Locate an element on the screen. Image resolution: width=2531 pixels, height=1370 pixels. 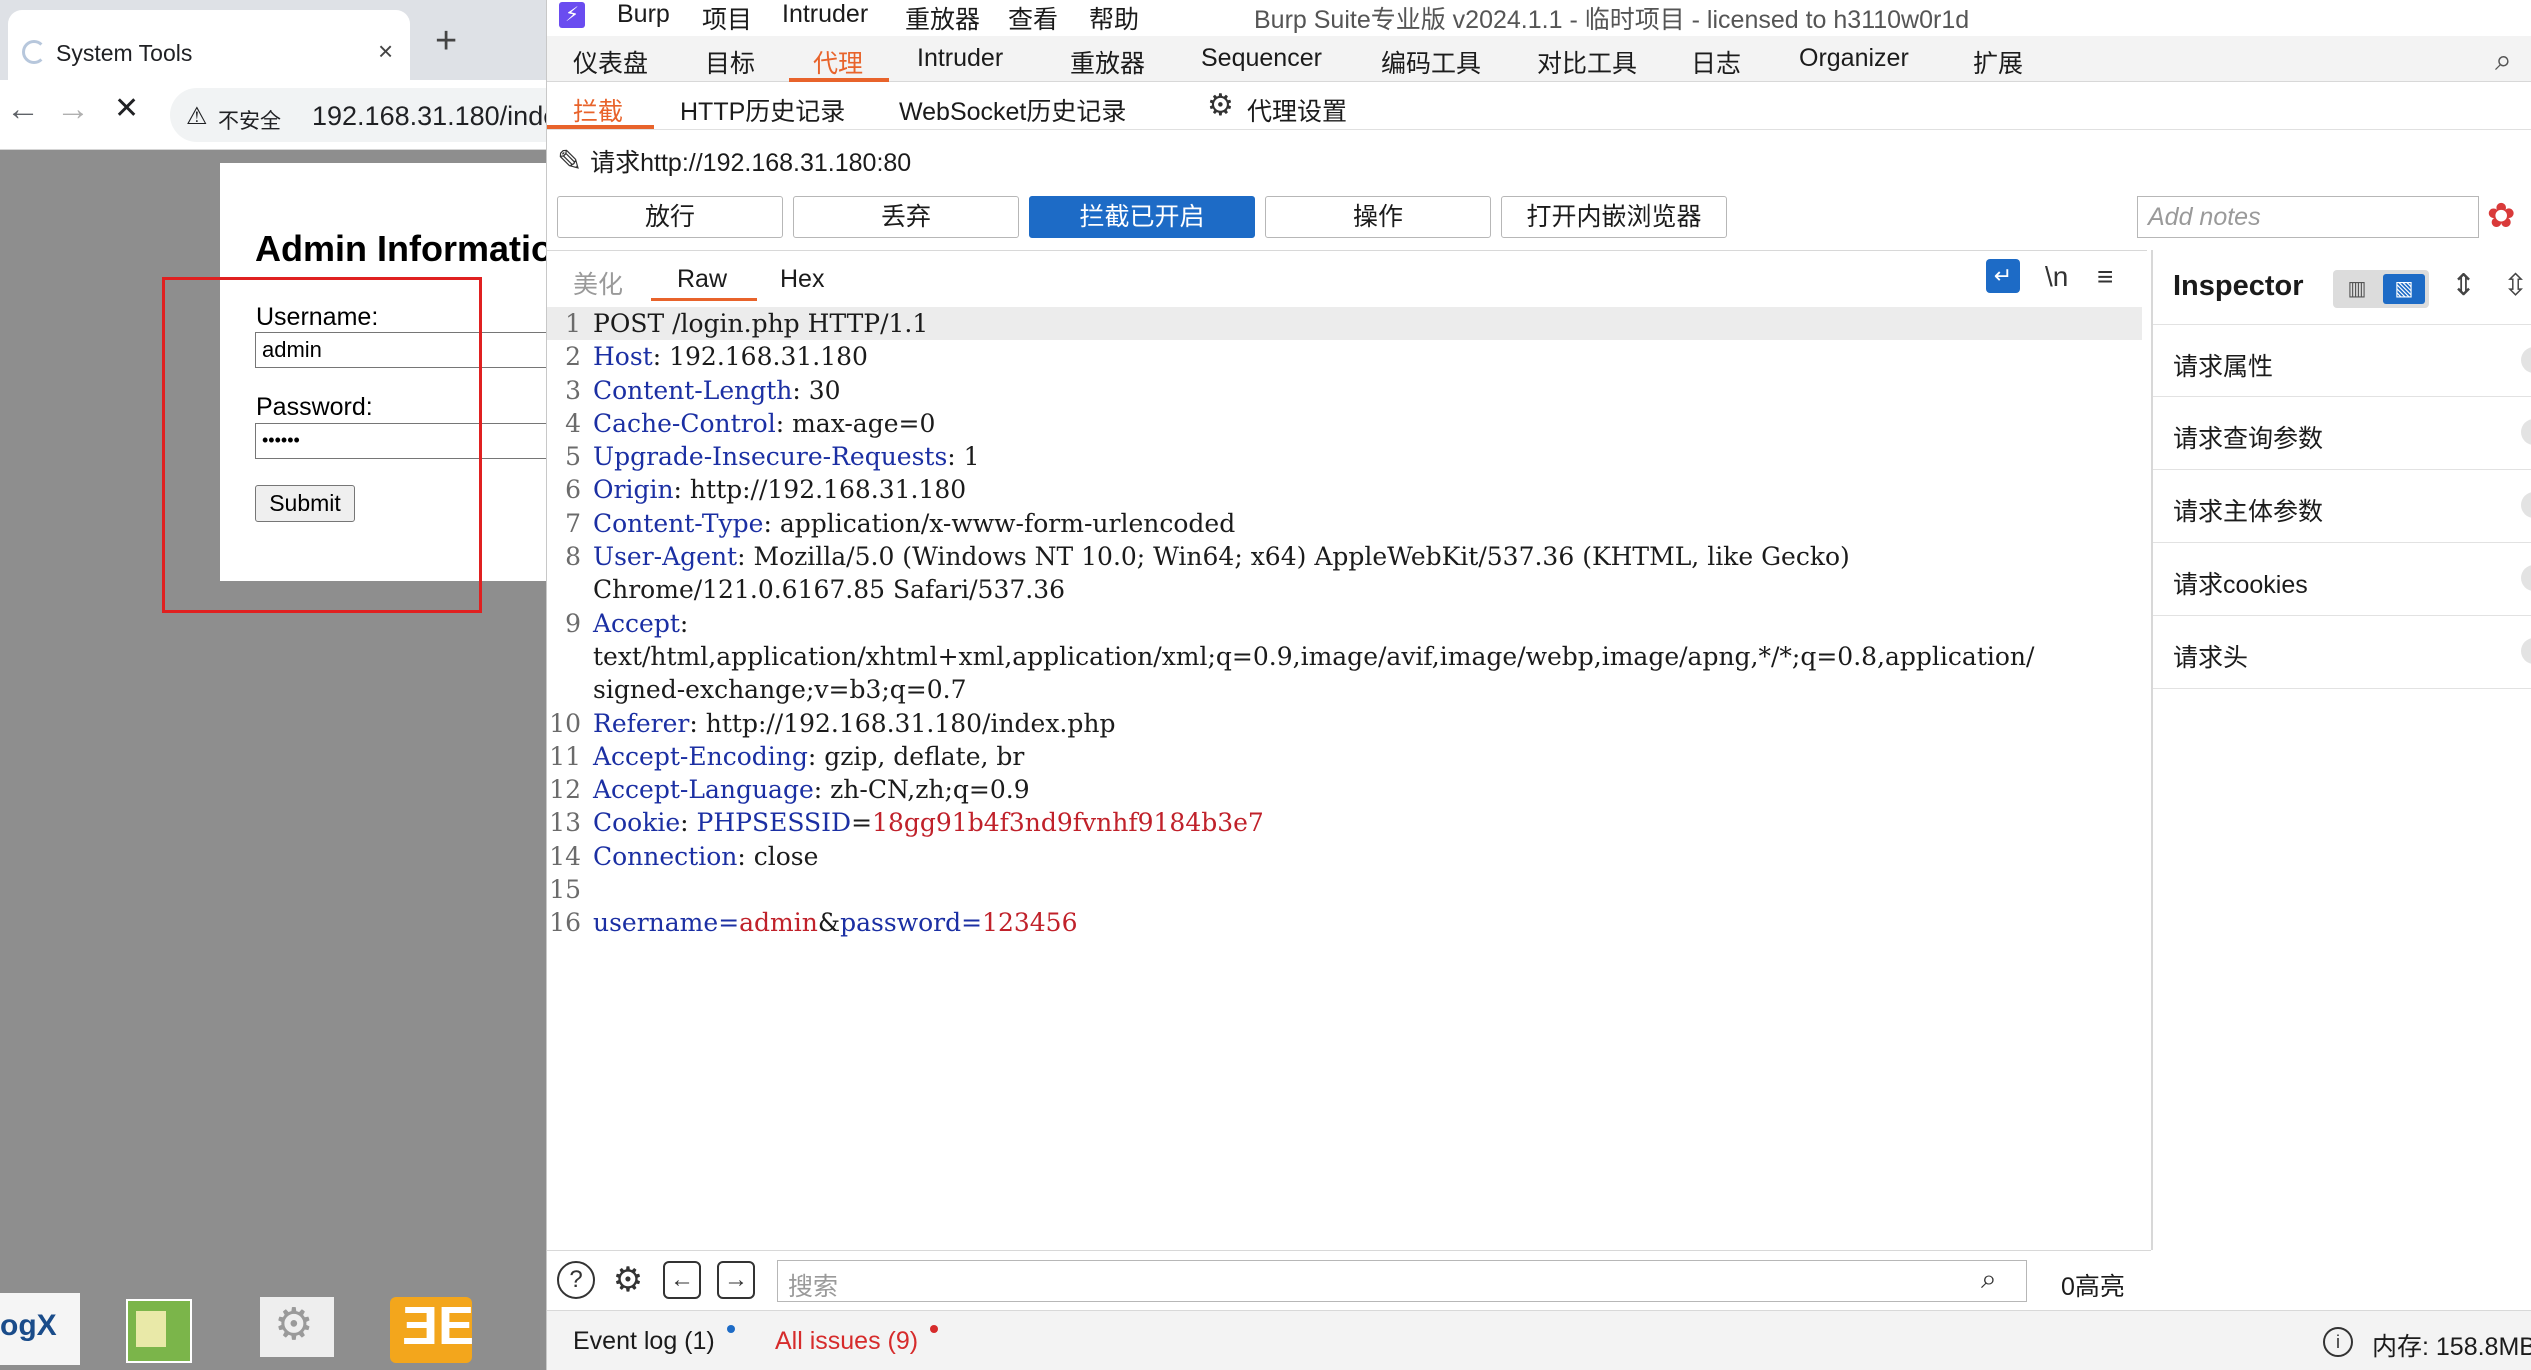
search-input: 搜索 is located at coordinates (1402, 1281).